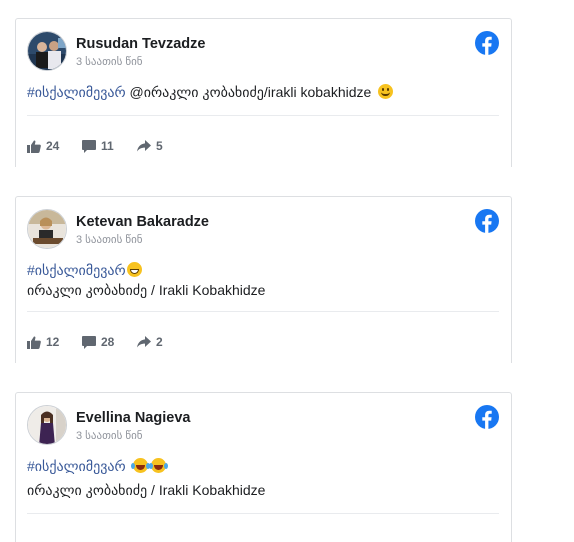  I want to click on share-button: 2, so click(150, 342).